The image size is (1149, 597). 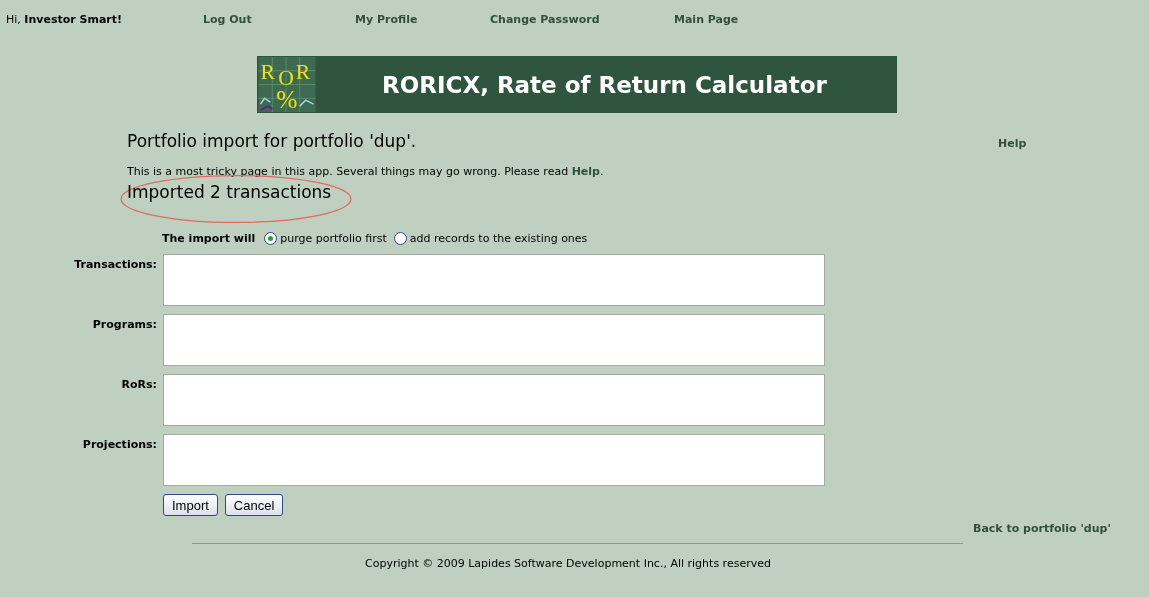 What do you see at coordinates (124, 325) in the screenshot?
I see `field-label: Programs:` at bounding box center [124, 325].